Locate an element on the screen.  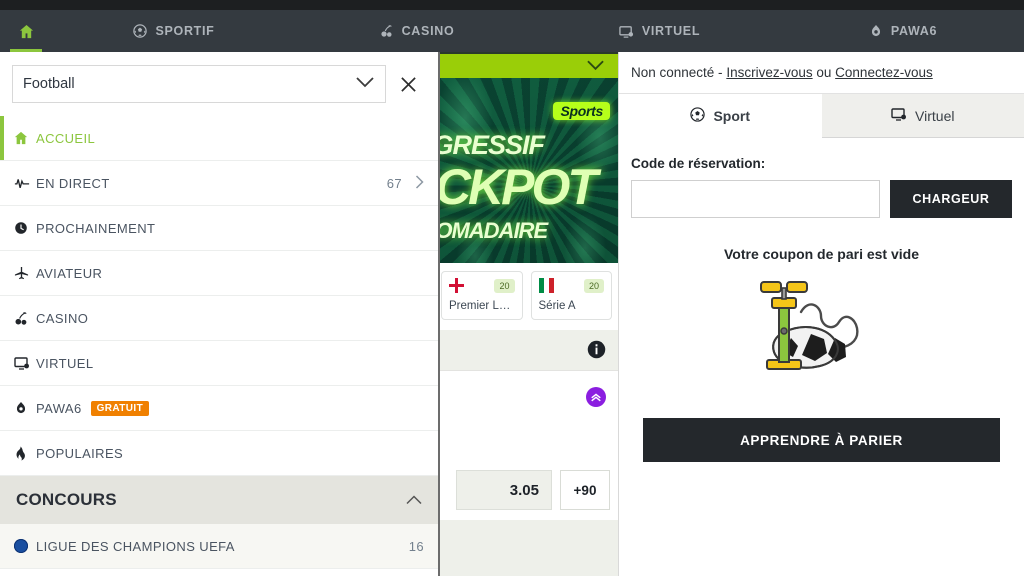
betslip-tabs: Sport Virtuel is located at coordinates (821, 116).